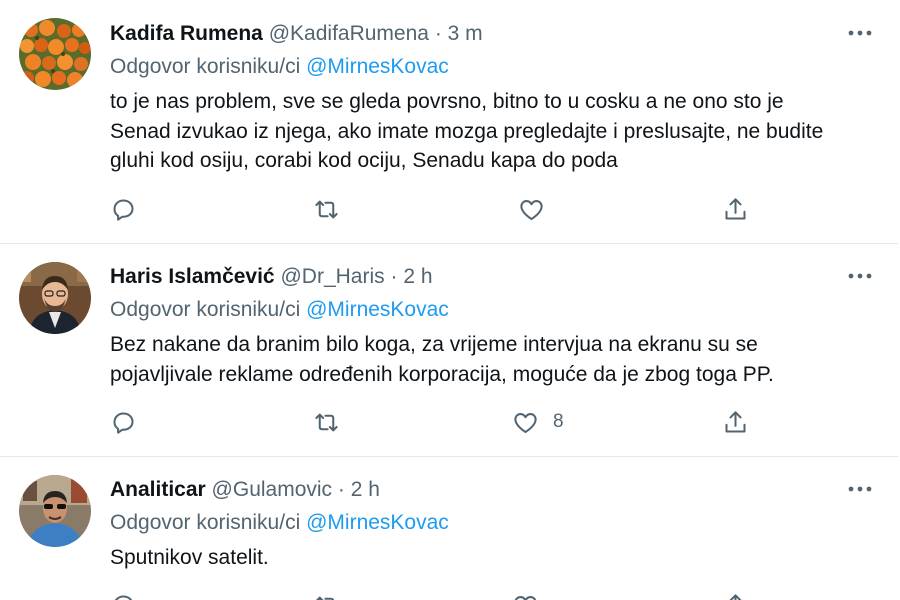  I want to click on display-name: Kadifa Rumena, so click(186, 33).